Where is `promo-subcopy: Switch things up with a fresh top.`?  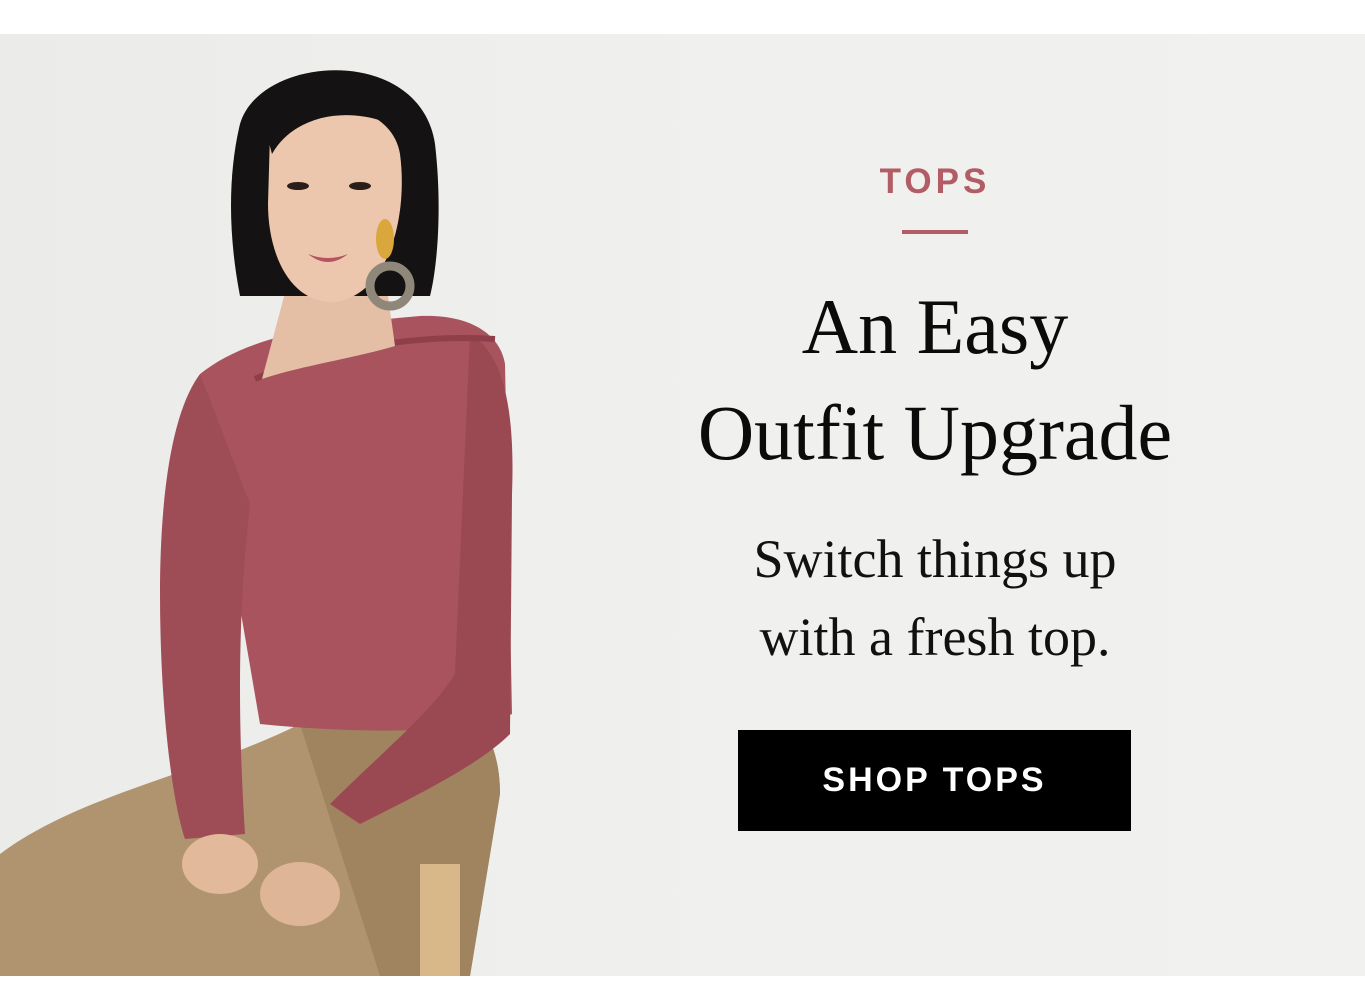 promo-subcopy: Switch things up with a fresh top. is located at coordinates (935, 598).